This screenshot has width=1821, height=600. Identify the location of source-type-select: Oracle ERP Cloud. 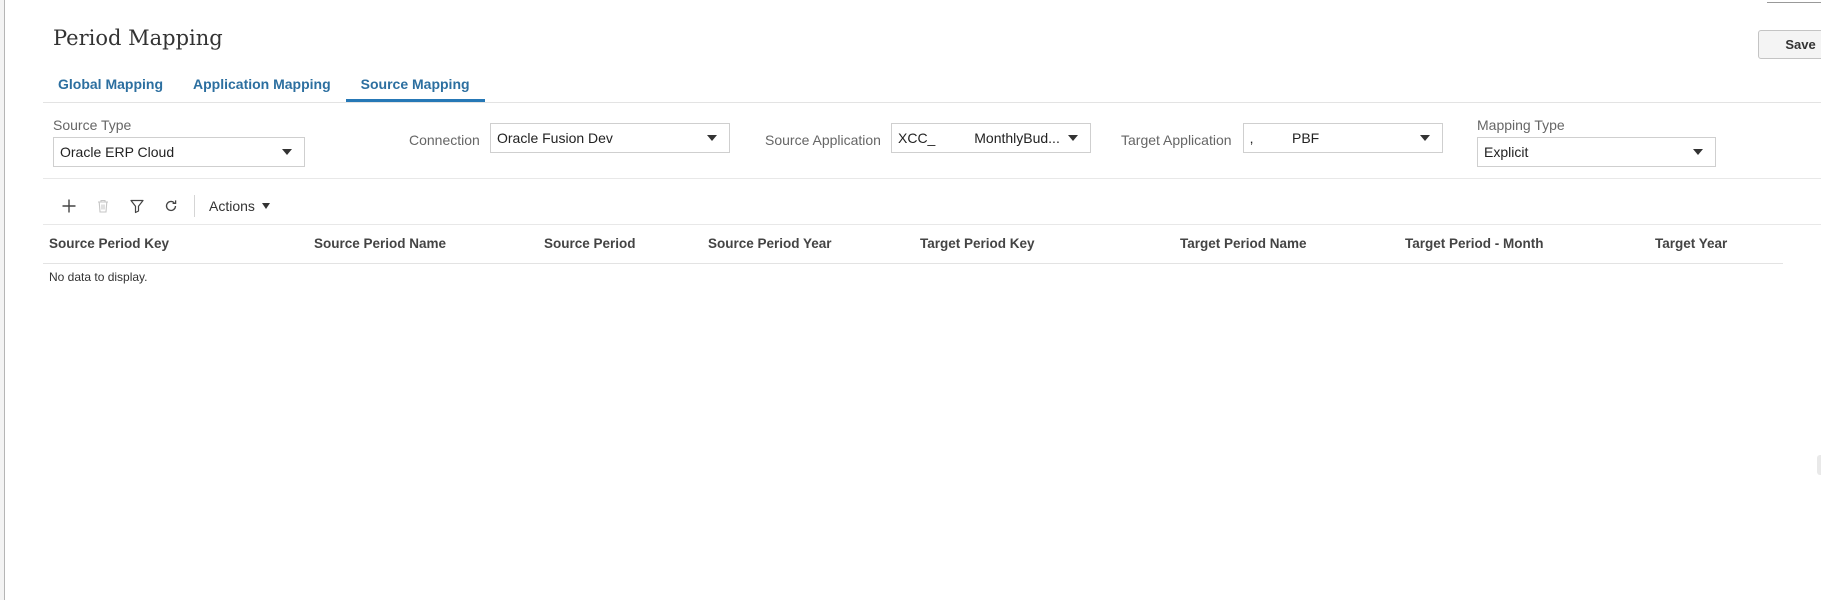
(179, 152).